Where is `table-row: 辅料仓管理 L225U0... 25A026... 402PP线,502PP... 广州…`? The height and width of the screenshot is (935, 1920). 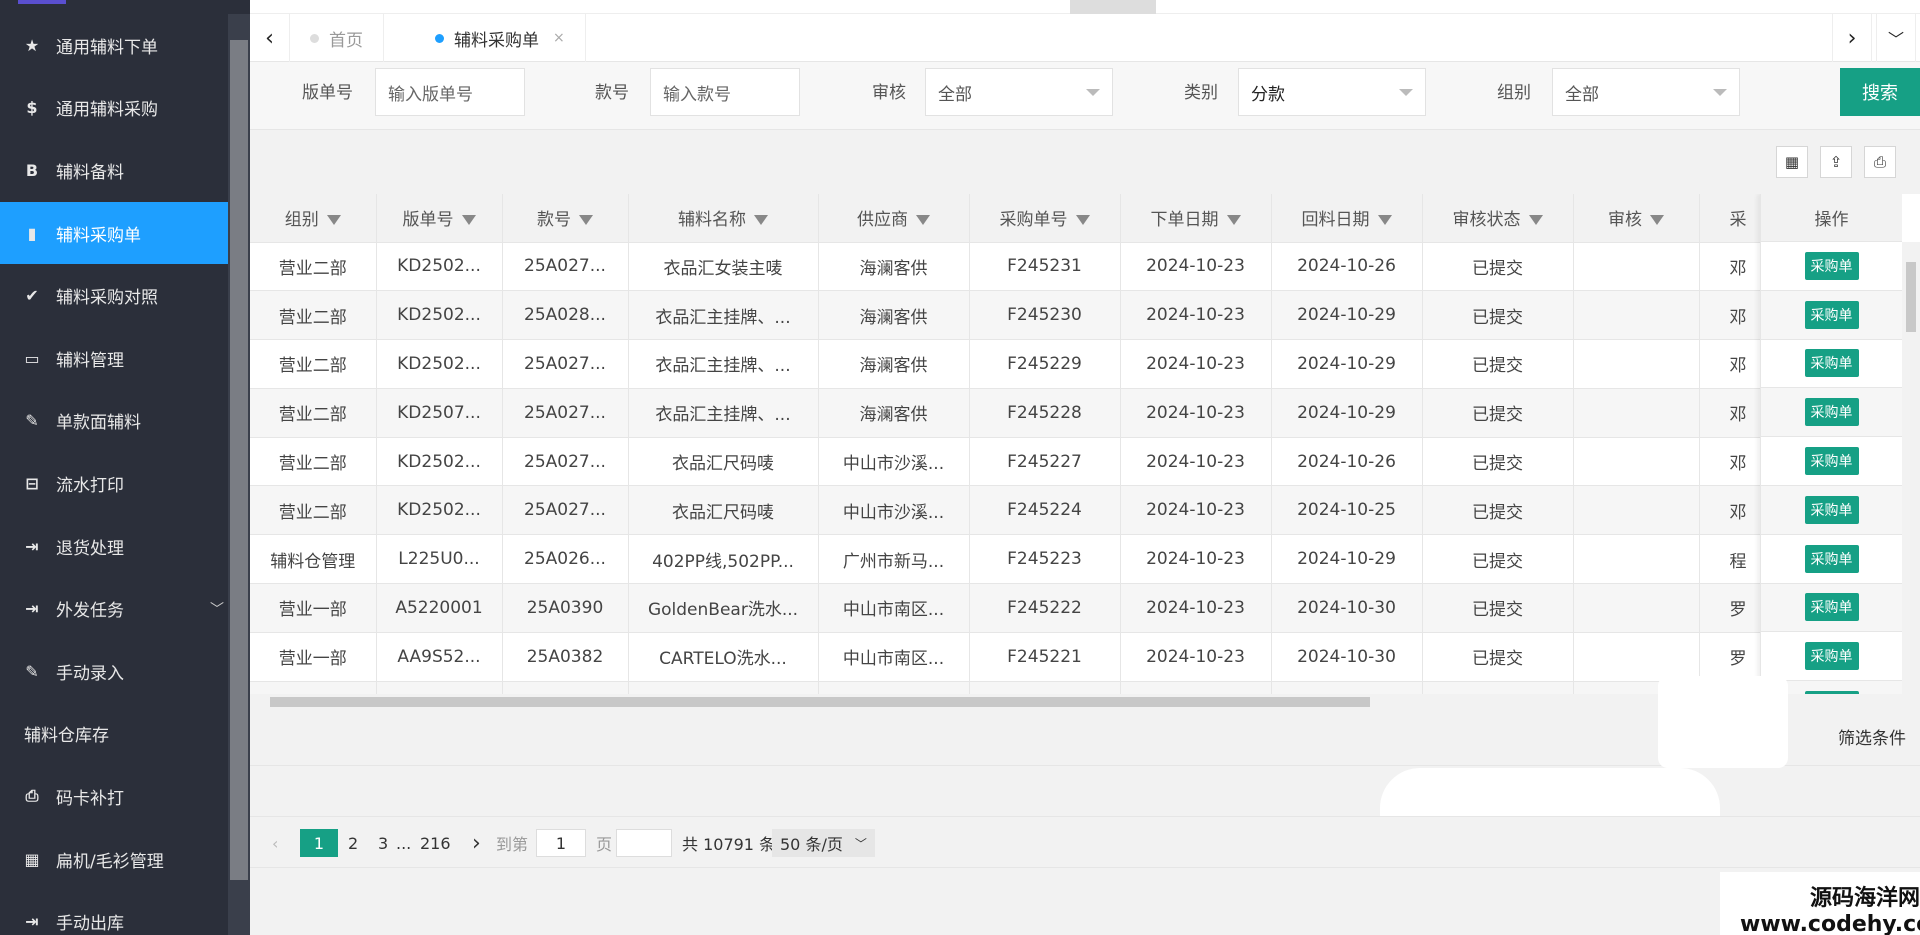 table-row: 辅料仓管理 L225U0... 25A026... 402PP线,502PP... 广州… is located at coordinates (1014, 559).